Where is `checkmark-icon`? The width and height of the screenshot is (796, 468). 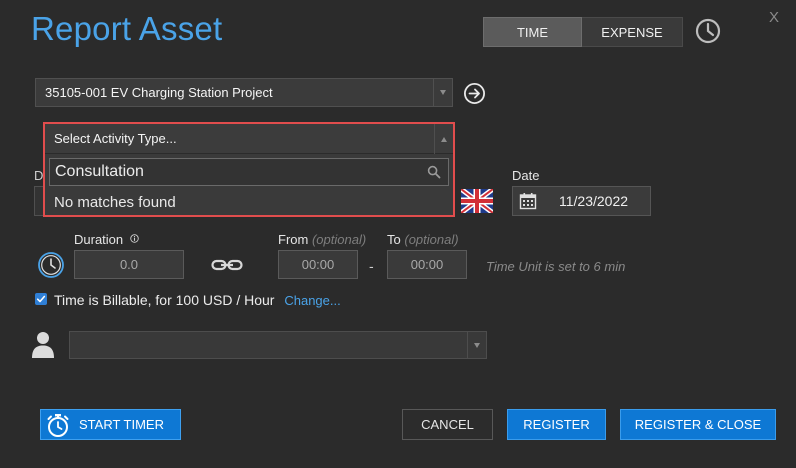
checkmark-icon is located at coordinates (41, 299).